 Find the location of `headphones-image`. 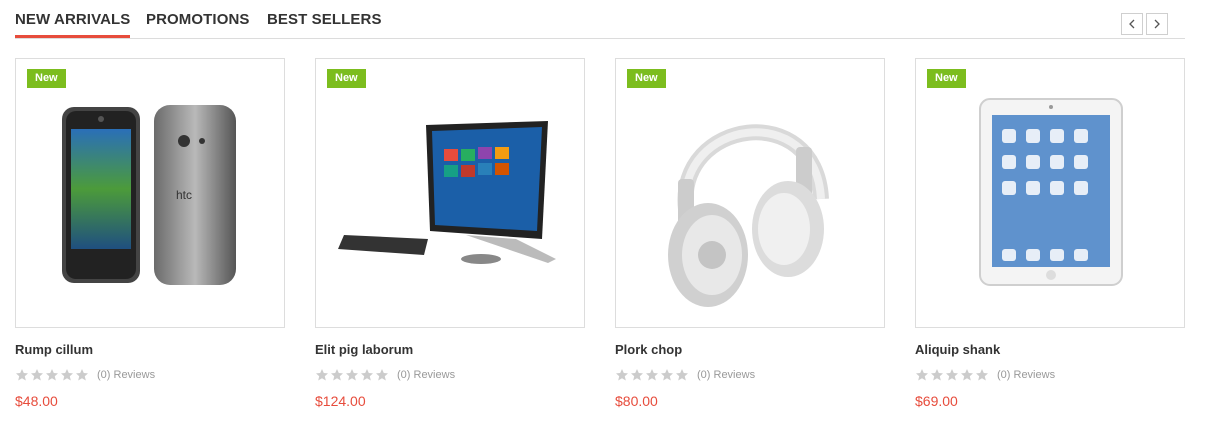

headphones-image is located at coordinates (748, 215).